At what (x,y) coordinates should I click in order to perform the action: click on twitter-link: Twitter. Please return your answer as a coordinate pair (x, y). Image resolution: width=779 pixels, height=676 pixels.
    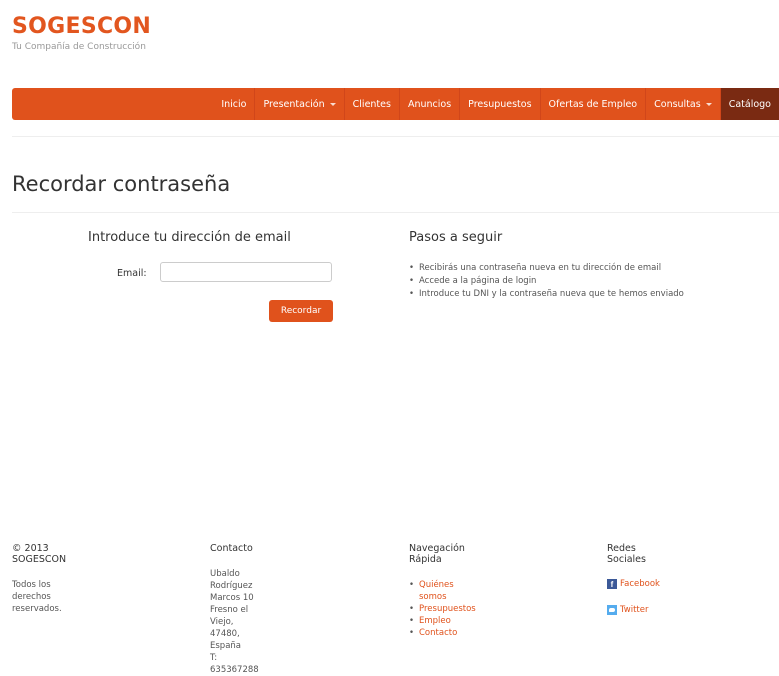
    Looking at the image, I should click on (633, 610).